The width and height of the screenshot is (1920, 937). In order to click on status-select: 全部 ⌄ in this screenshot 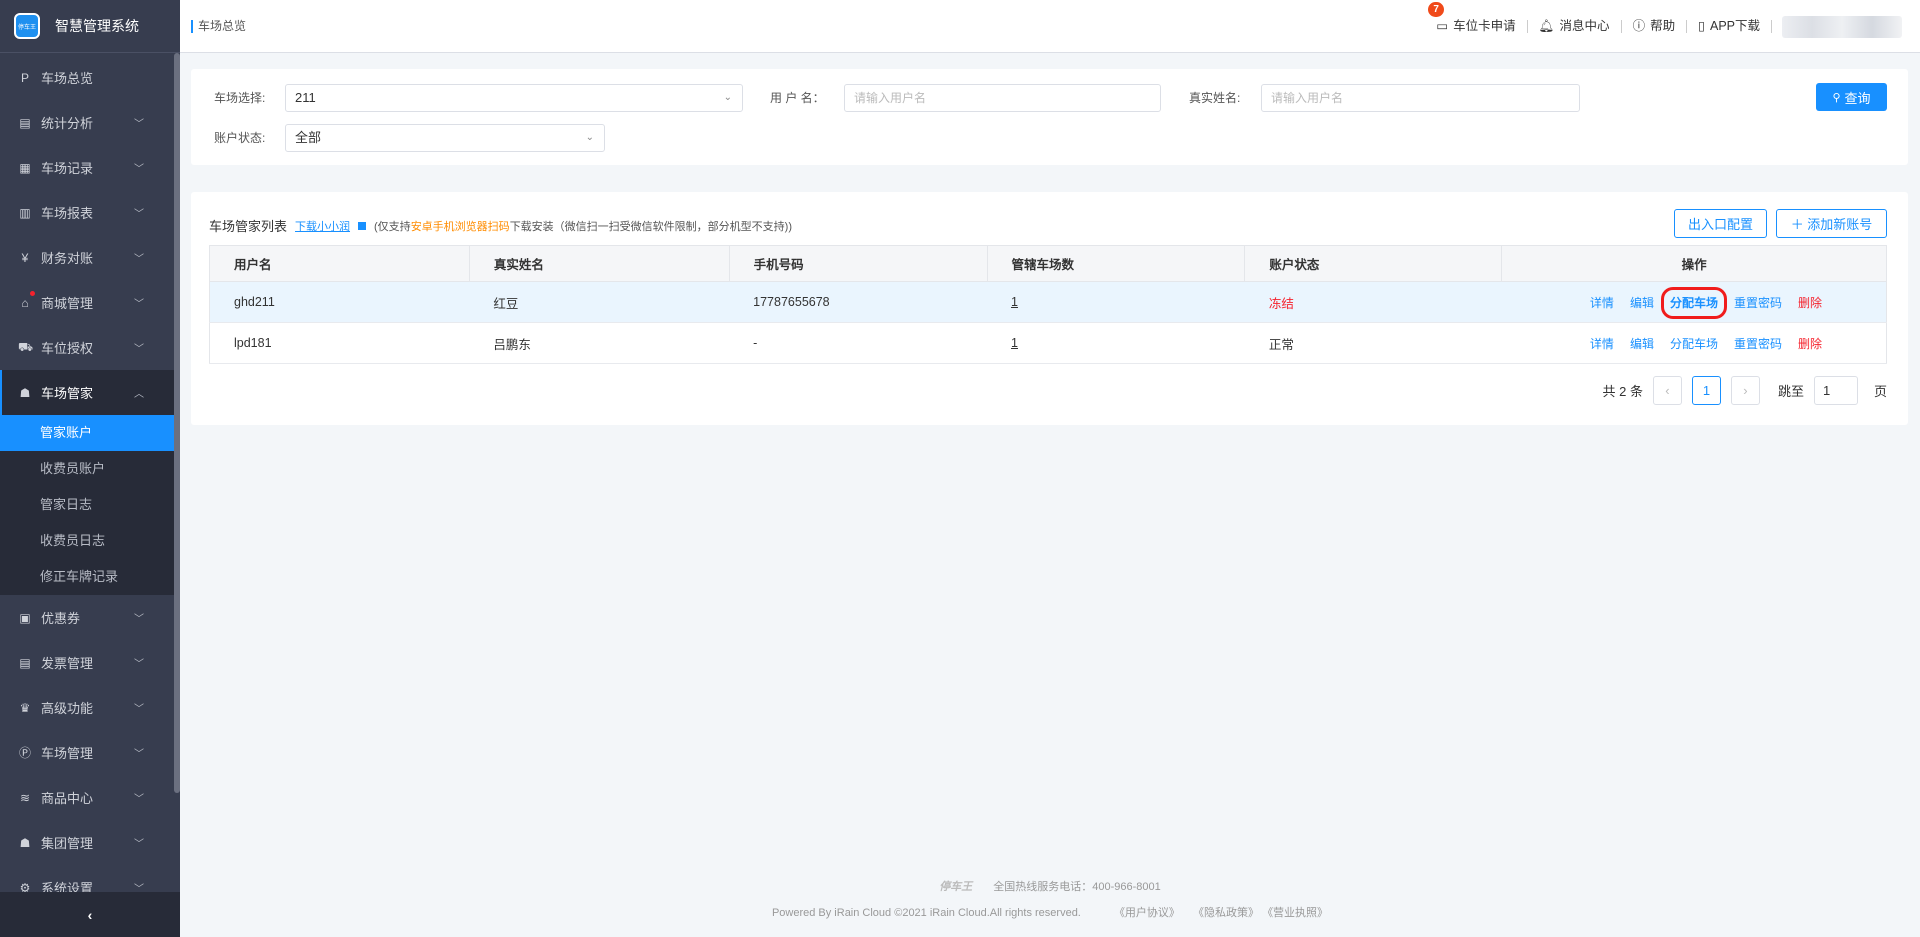, I will do `click(445, 138)`.